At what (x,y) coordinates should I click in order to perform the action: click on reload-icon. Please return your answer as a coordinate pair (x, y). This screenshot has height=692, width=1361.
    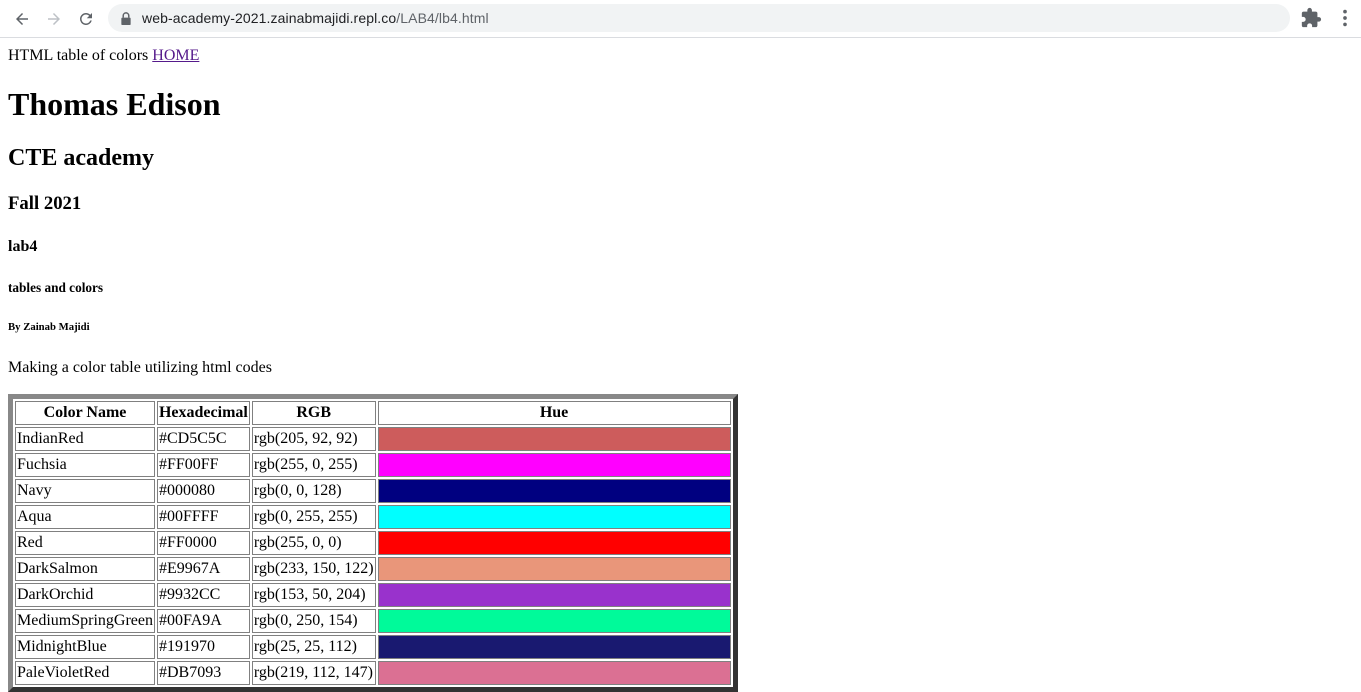
    Looking at the image, I should click on (85, 18).